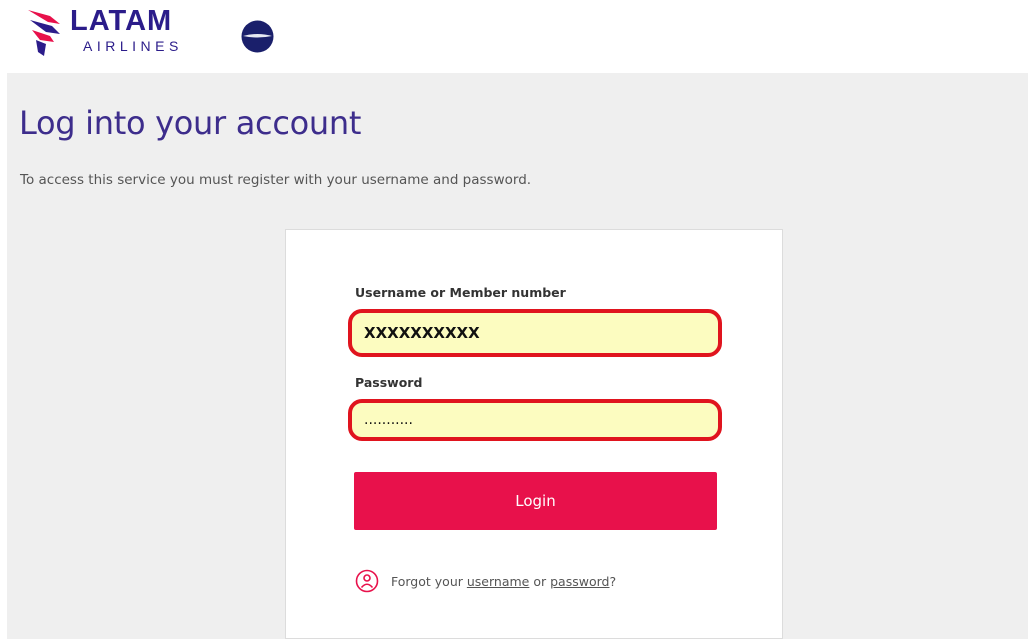 This screenshot has height=639, width=1028. I want to click on forgot-password-link: password, so click(579, 581).